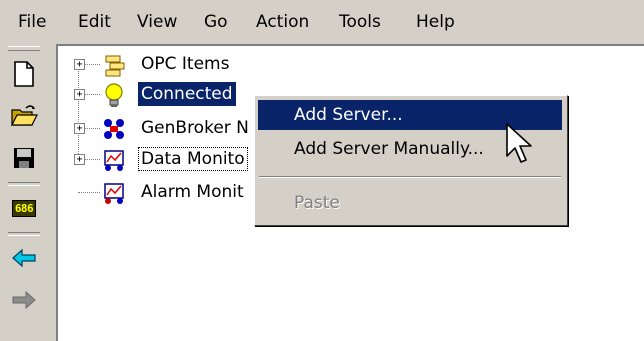 The width and height of the screenshot is (644, 341). What do you see at coordinates (94, 22) in the screenshot?
I see `menu-edit: Edit` at bounding box center [94, 22].